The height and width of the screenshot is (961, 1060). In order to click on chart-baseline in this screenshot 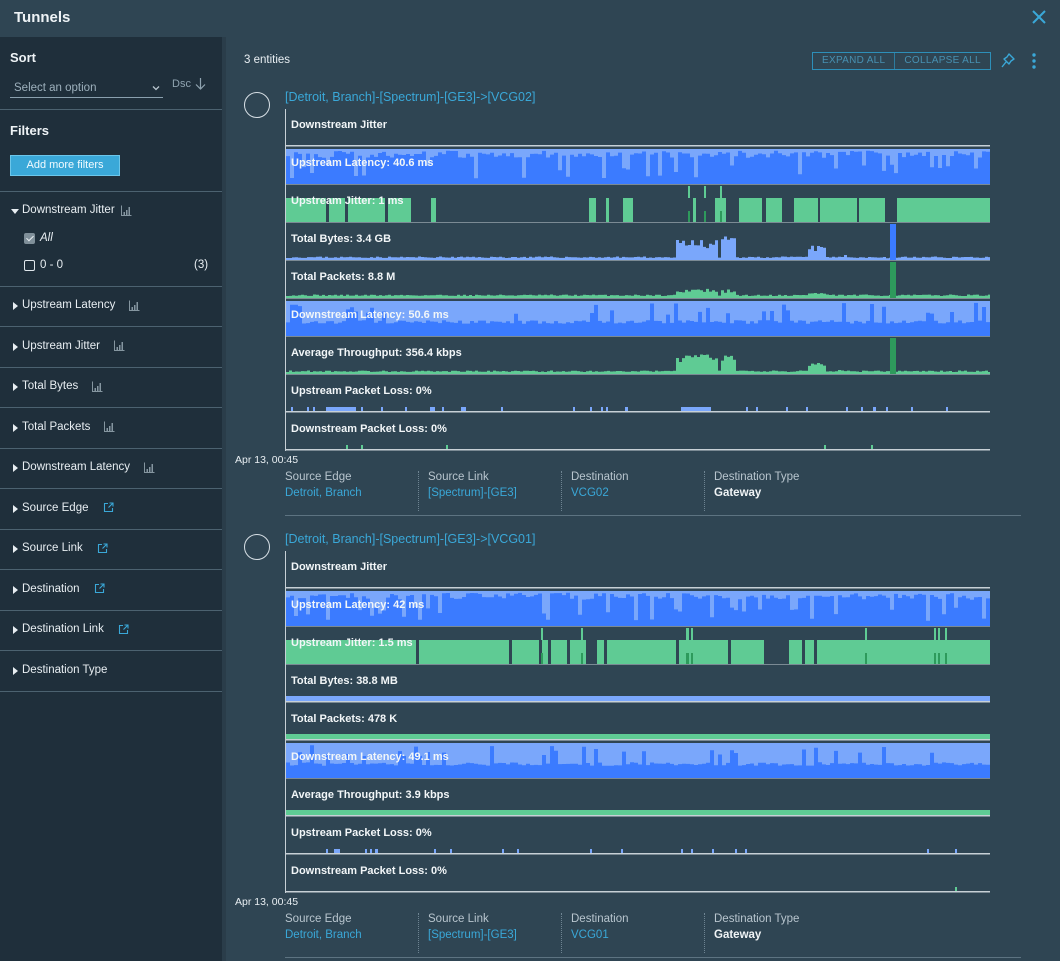, I will do `click(638, 892)`.